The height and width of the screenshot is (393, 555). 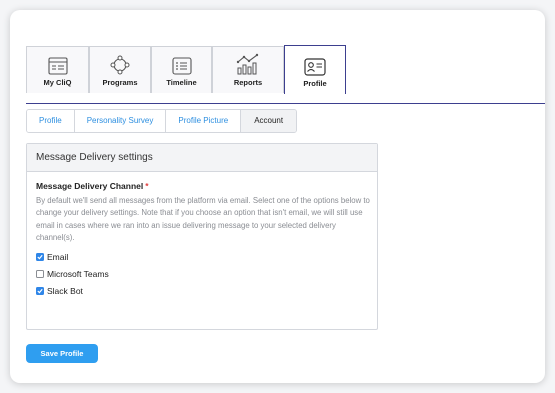 I want to click on field-label-text: Message Delivery Channel, so click(x=90, y=186).